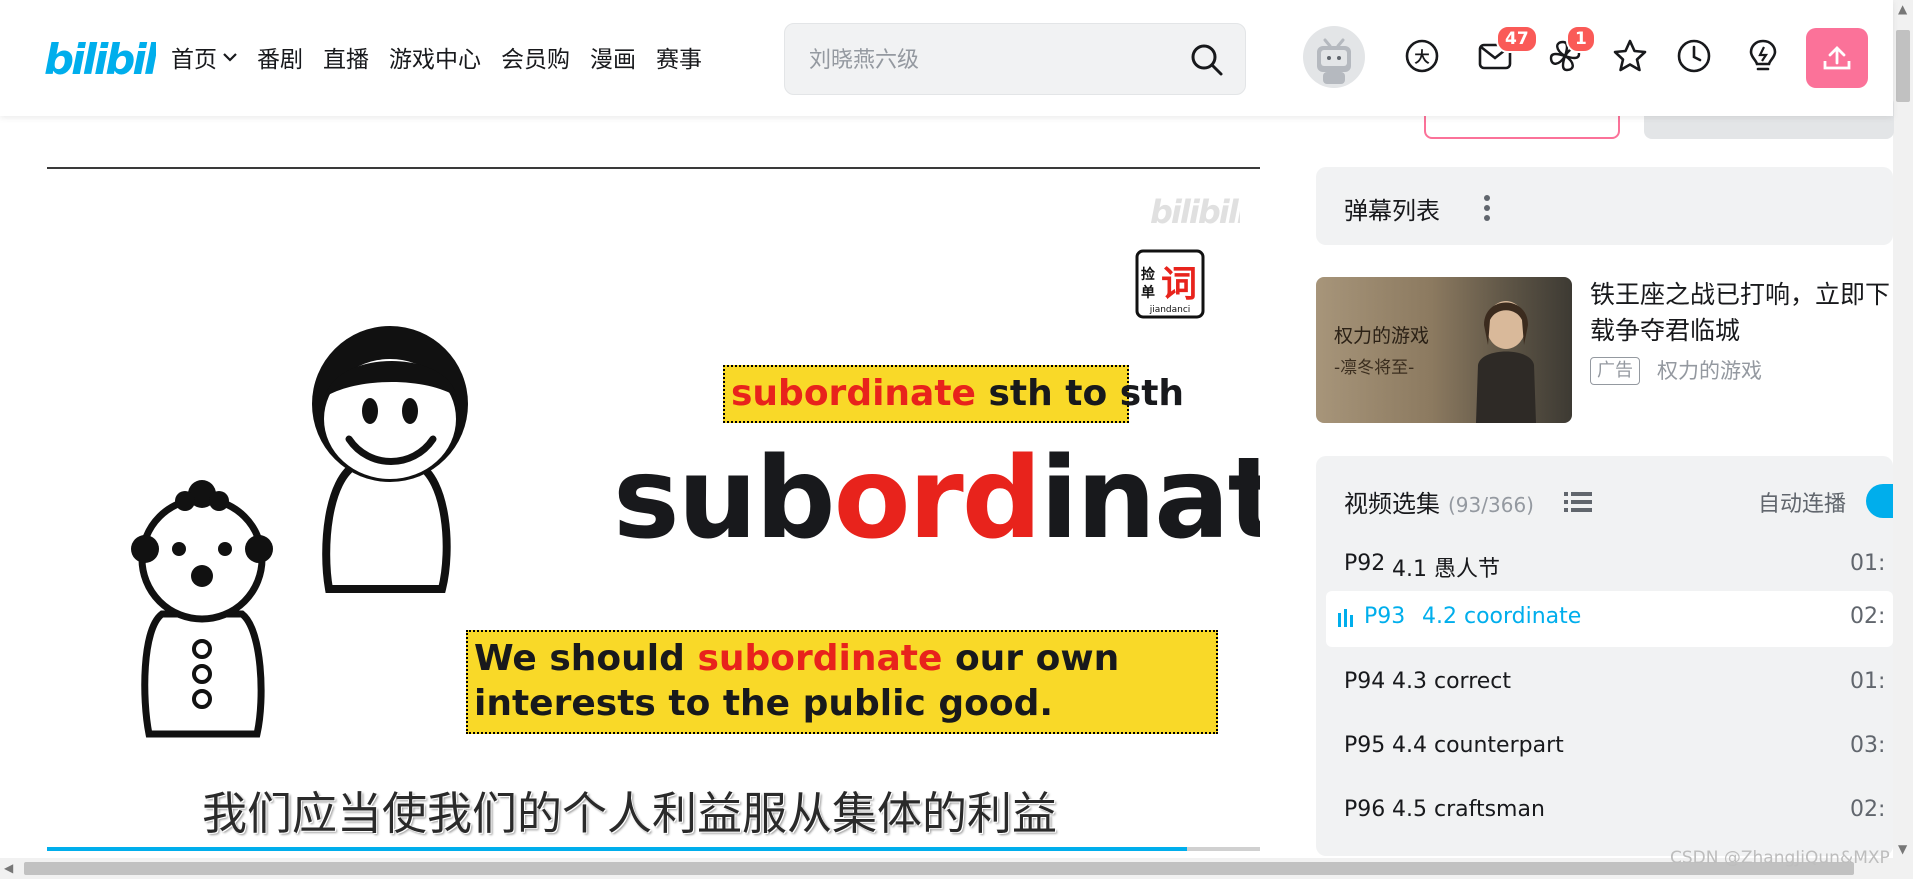 The width and height of the screenshot is (1913, 879). What do you see at coordinates (1694, 56) in the screenshot?
I see `history-icon` at bounding box center [1694, 56].